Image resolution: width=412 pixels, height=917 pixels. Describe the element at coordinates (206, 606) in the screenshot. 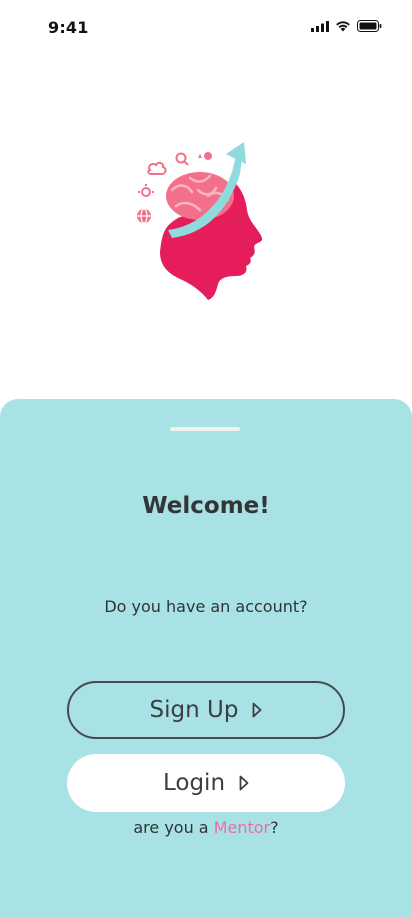

I see `account-question: Do you have an account?` at that location.